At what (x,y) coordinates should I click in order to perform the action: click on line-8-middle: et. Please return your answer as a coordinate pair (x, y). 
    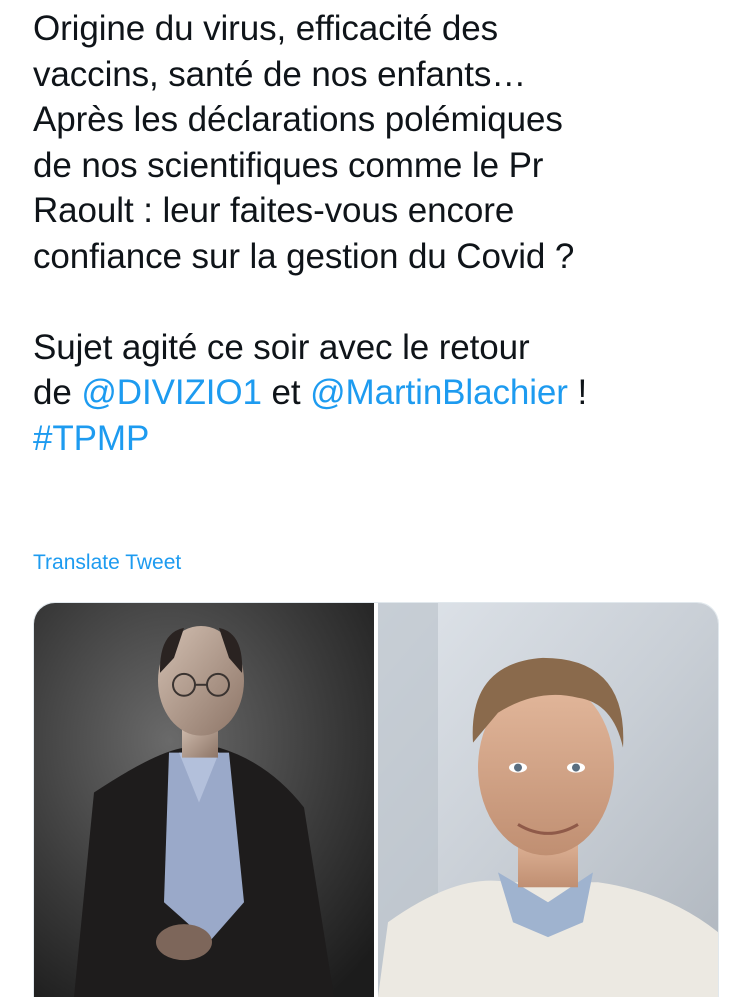
    Looking at the image, I should click on (286, 392).